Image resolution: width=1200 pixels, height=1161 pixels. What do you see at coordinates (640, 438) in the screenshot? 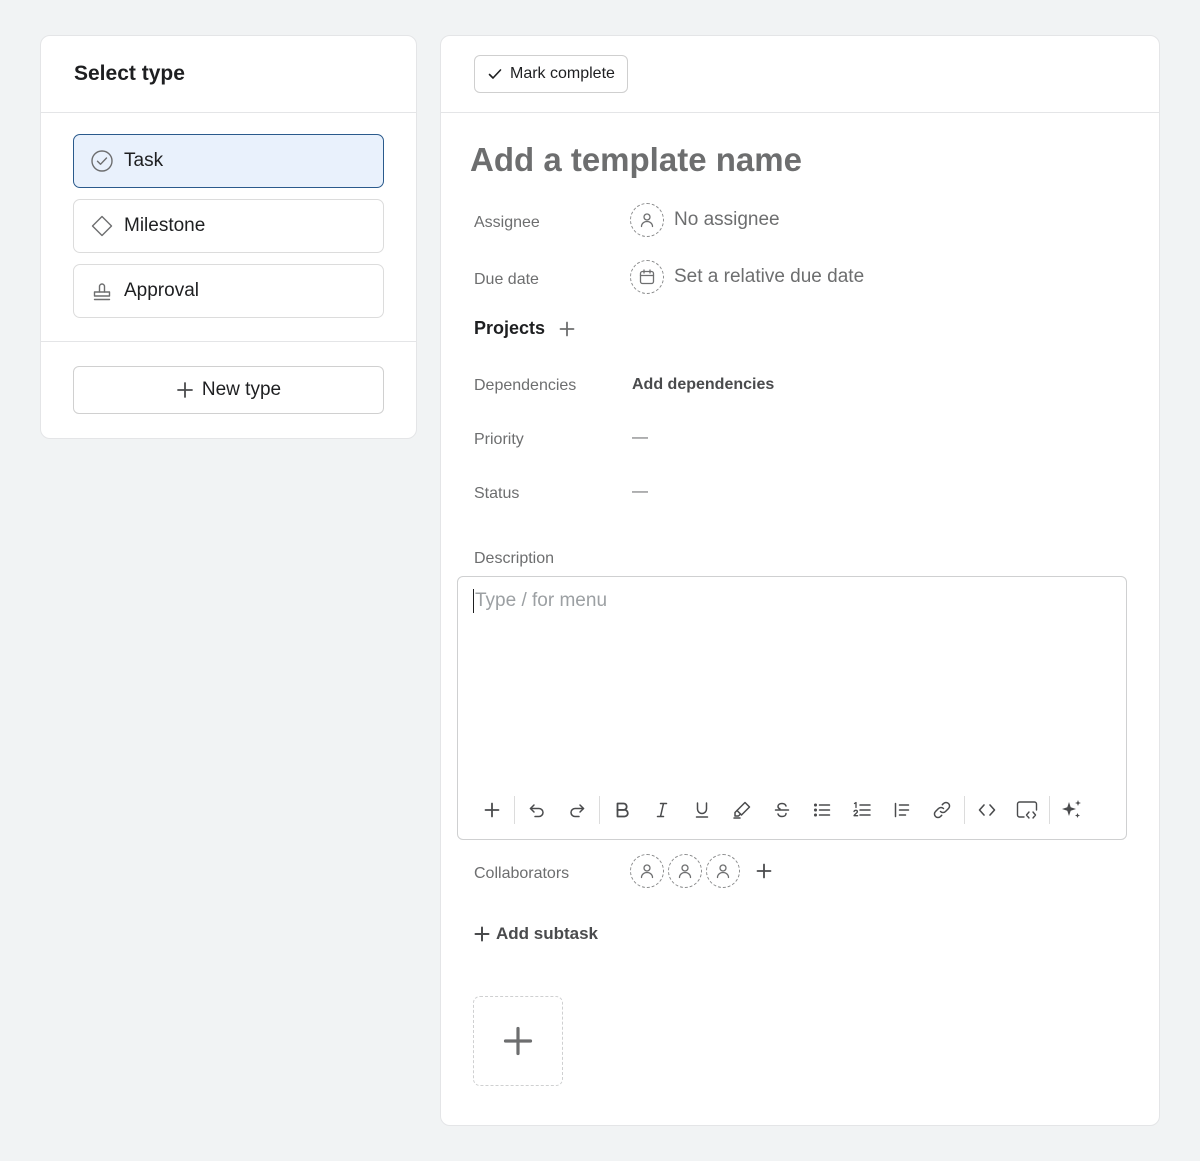
I see `priority-value: —` at bounding box center [640, 438].